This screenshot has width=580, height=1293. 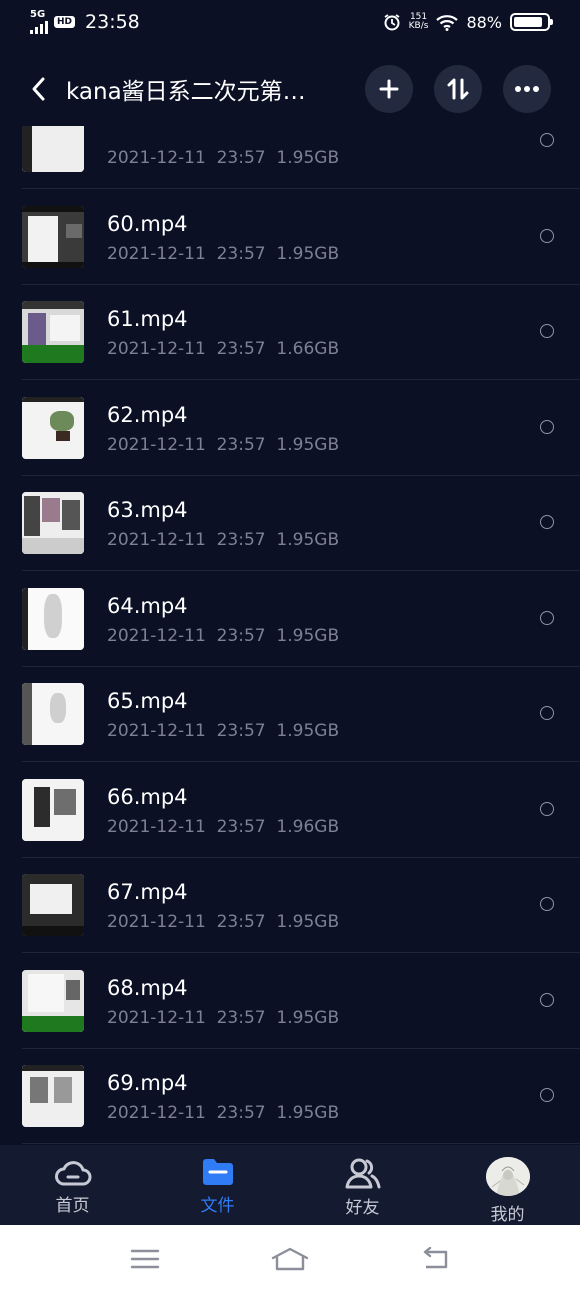 I want to click on tab-me: 我的, so click(x=507, y=1185).